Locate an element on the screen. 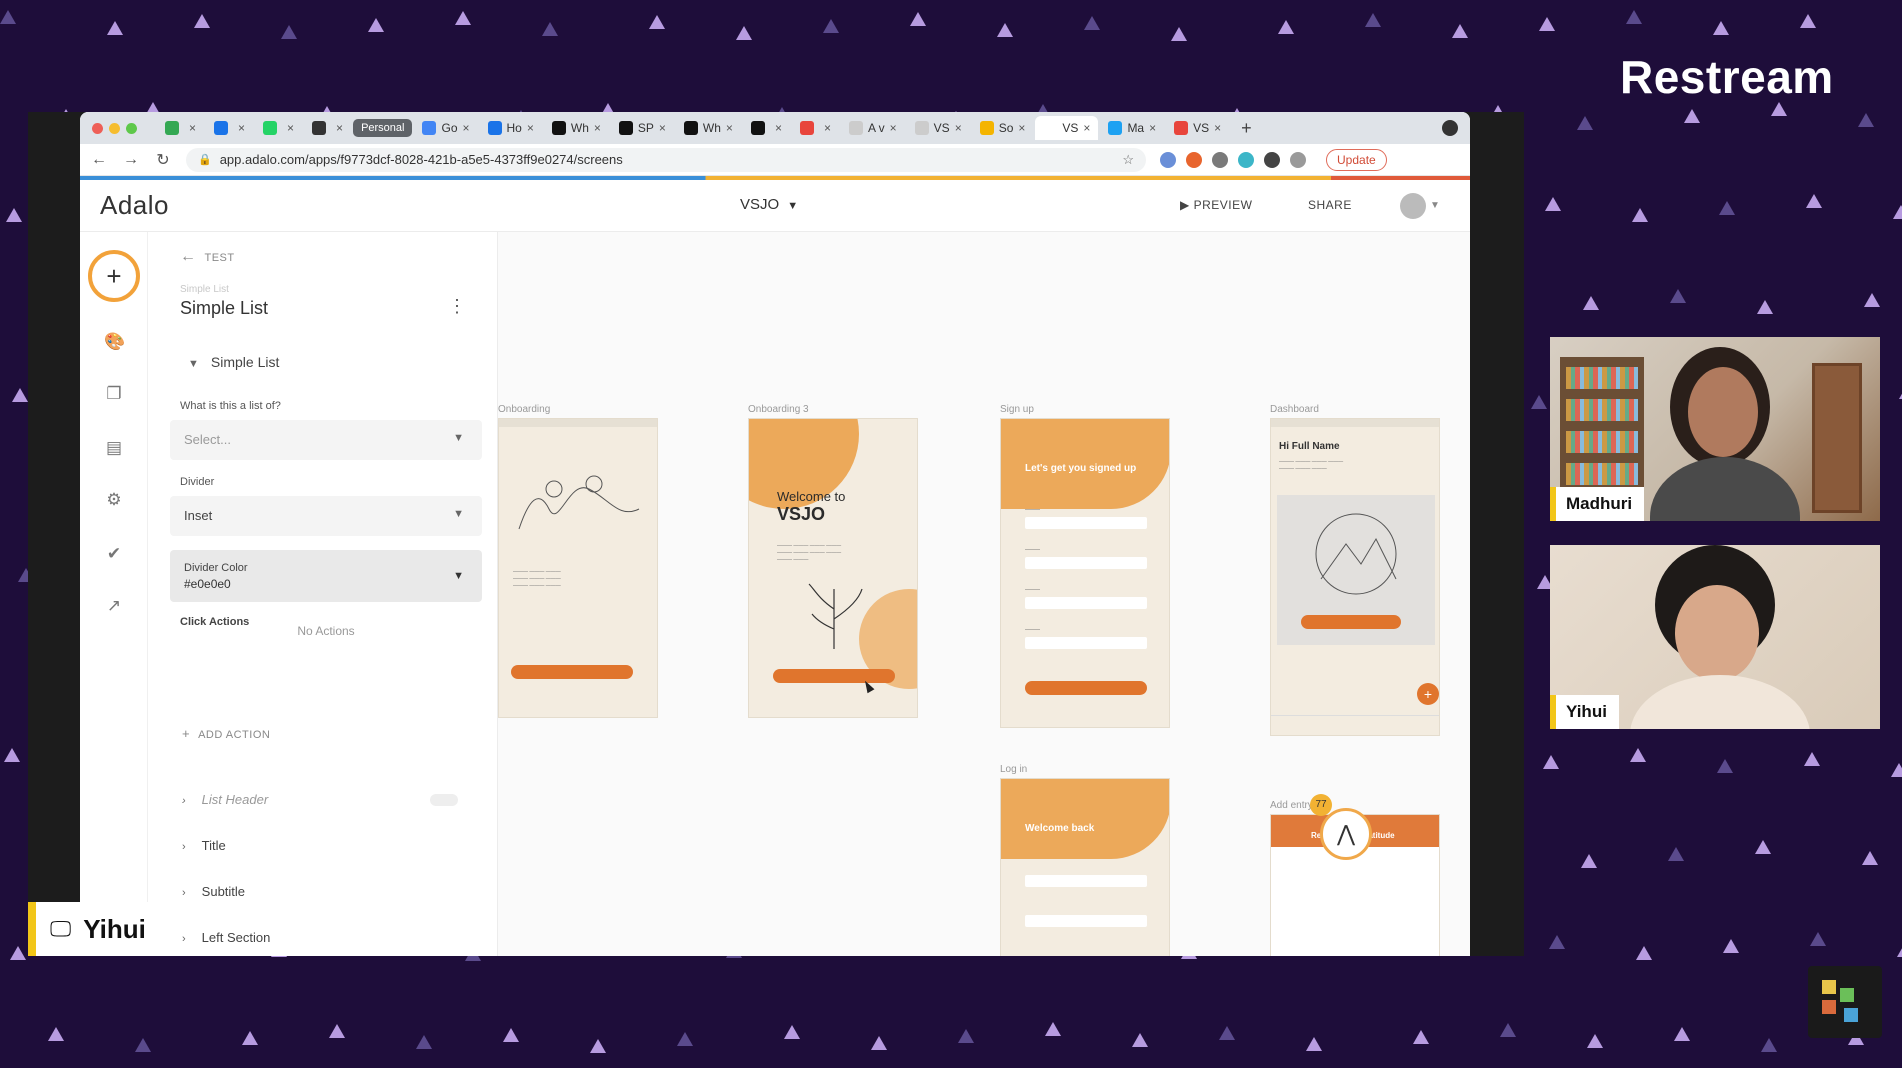 The image size is (1902, 1068). back-icon: ← is located at coordinates (99, 160).